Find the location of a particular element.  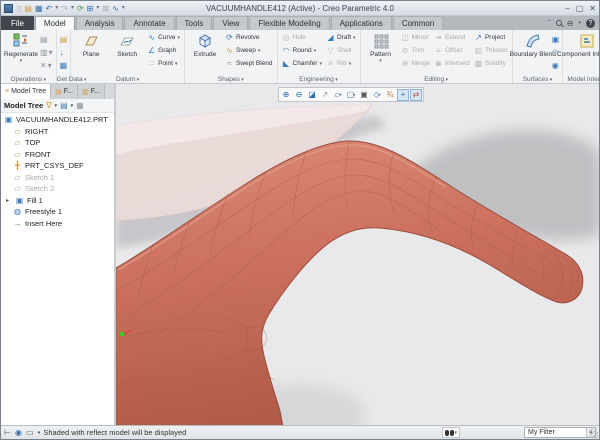

minimize-button: – is located at coordinates (567, 8).